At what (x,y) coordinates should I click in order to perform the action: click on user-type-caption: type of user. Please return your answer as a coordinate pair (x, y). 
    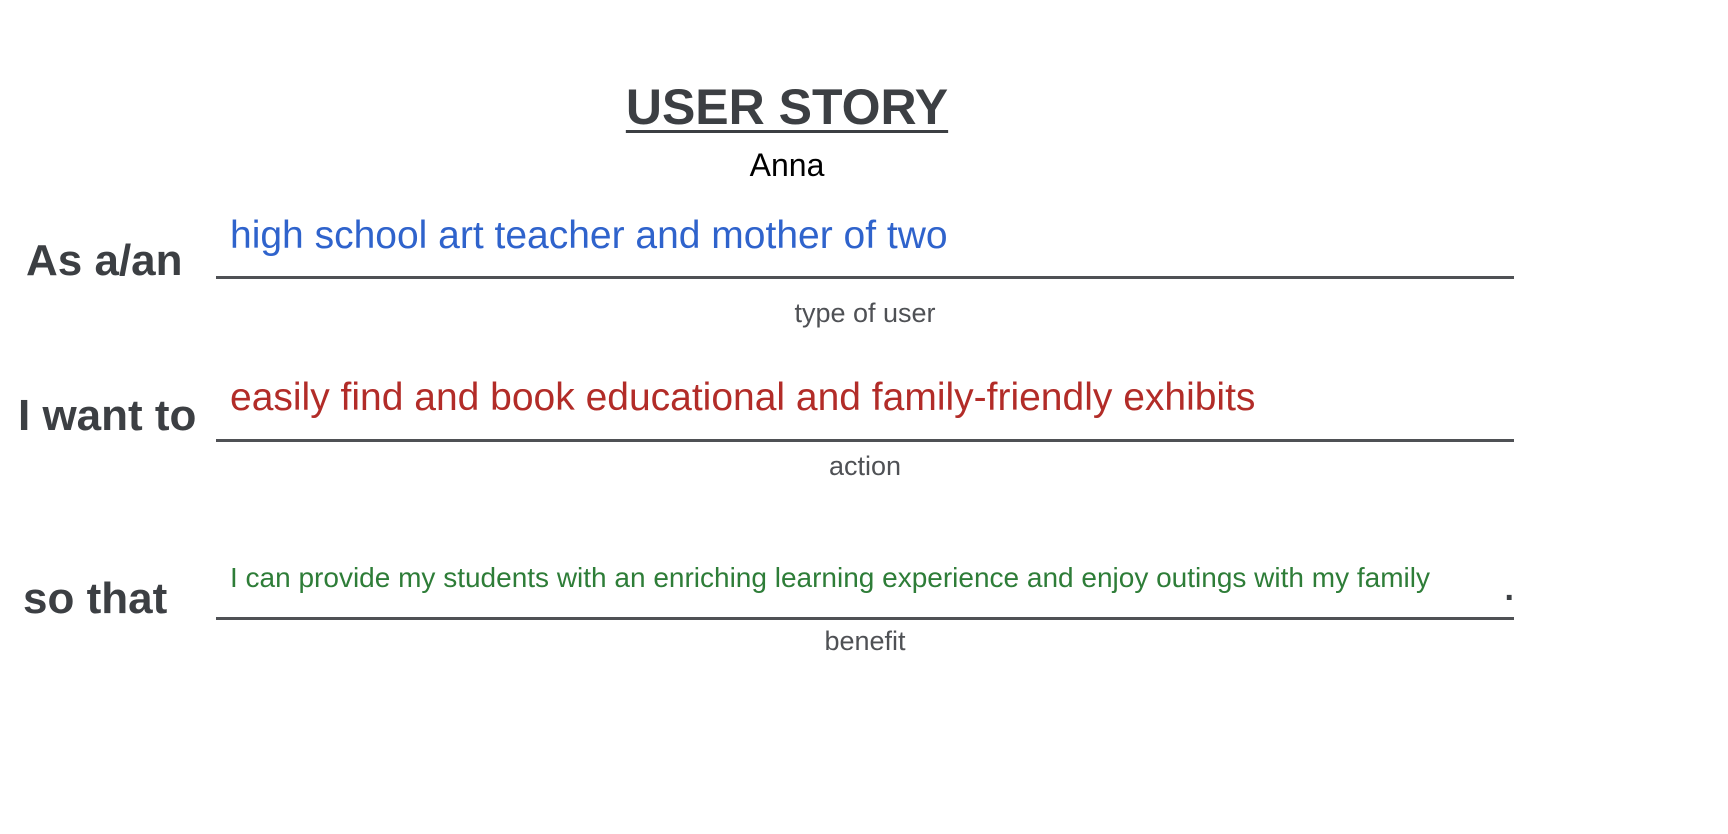
    Looking at the image, I should click on (865, 313).